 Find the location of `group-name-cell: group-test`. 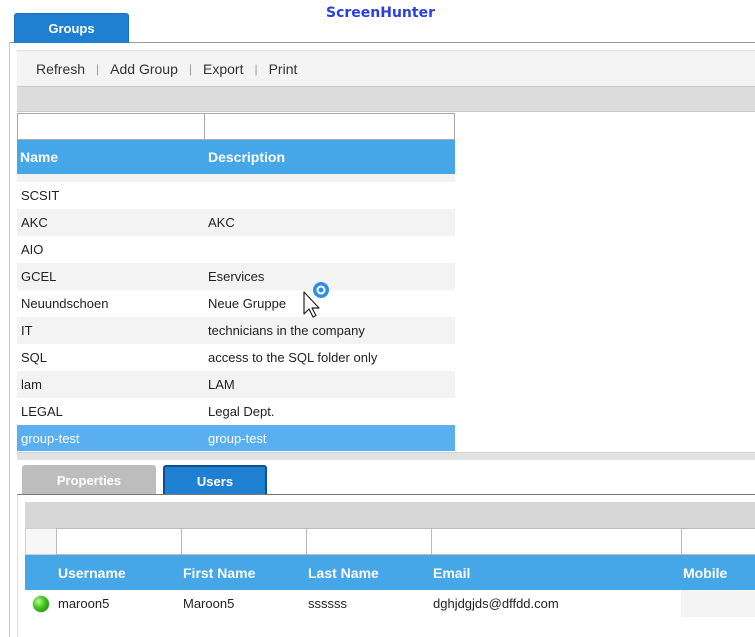

group-name-cell: group-test is located at coordinates (50, 438).